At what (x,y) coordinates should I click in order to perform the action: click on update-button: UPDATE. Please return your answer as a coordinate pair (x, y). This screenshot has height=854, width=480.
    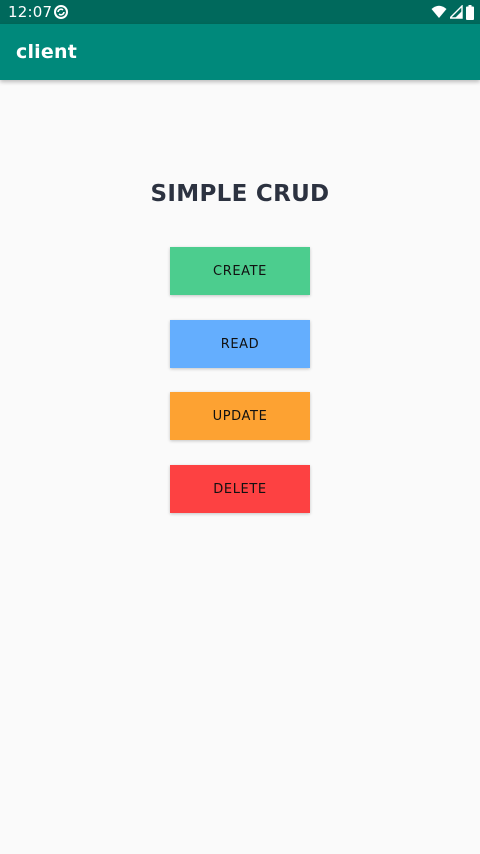
    Looking at the image, I should click on (240, 416).